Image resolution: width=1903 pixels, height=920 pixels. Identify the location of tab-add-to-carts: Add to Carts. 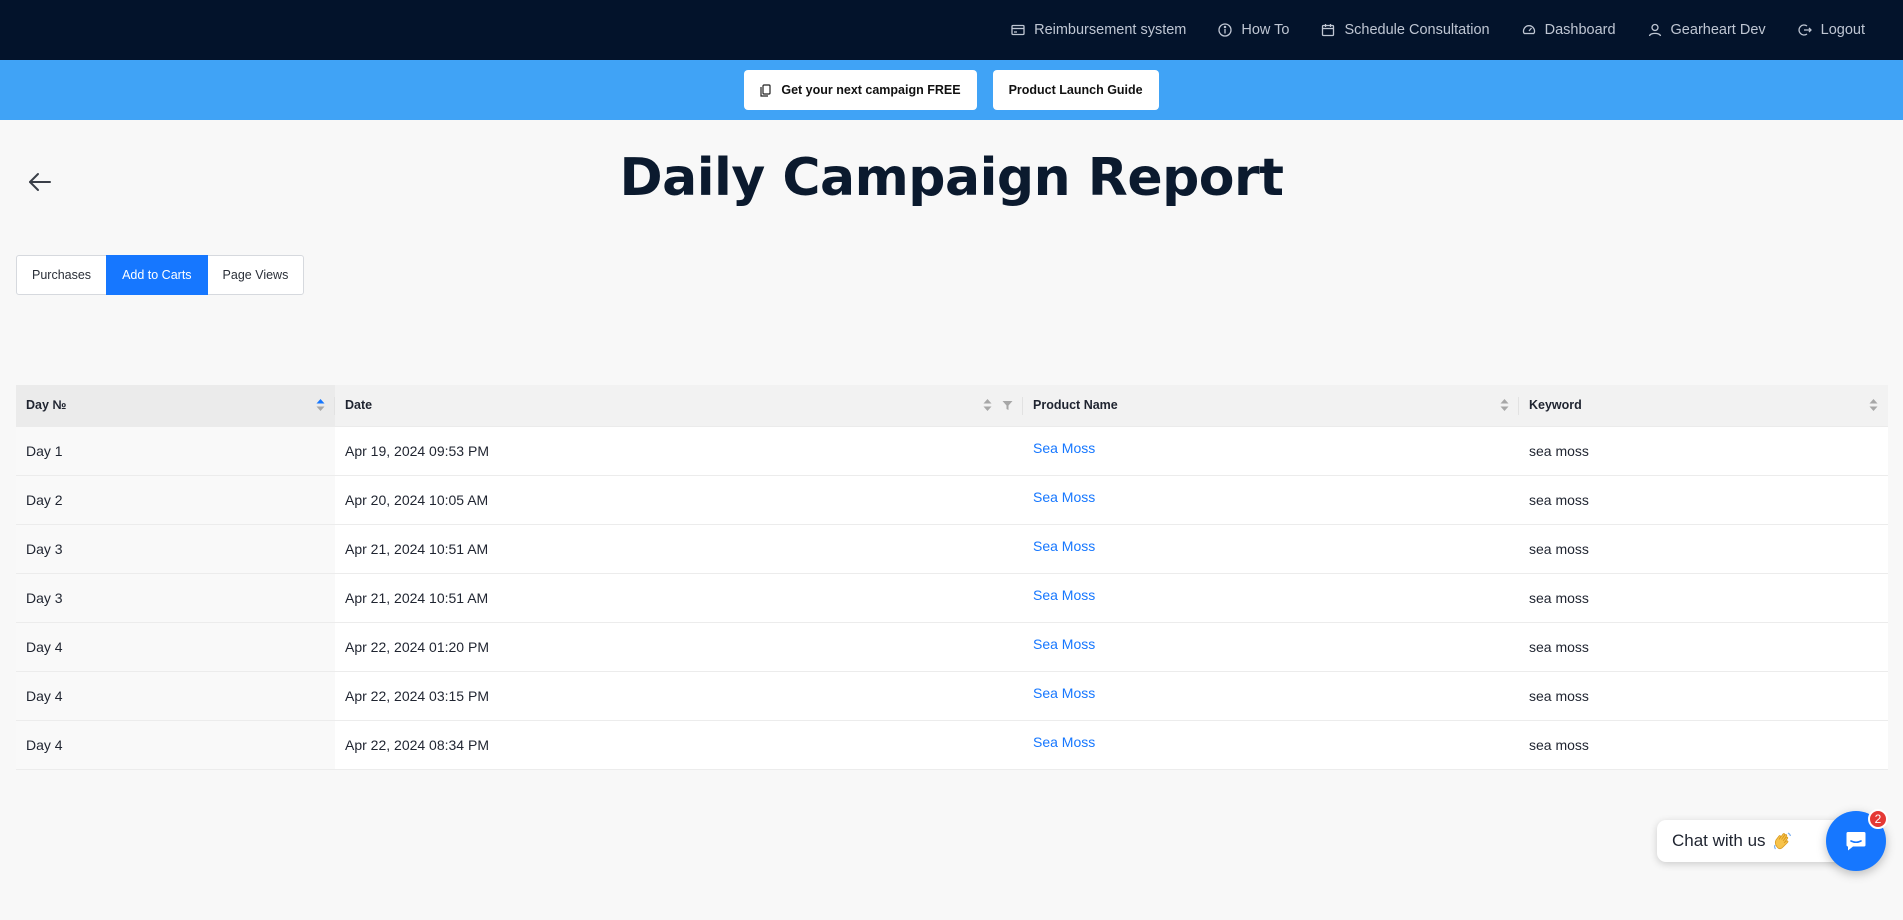
(157, 275).